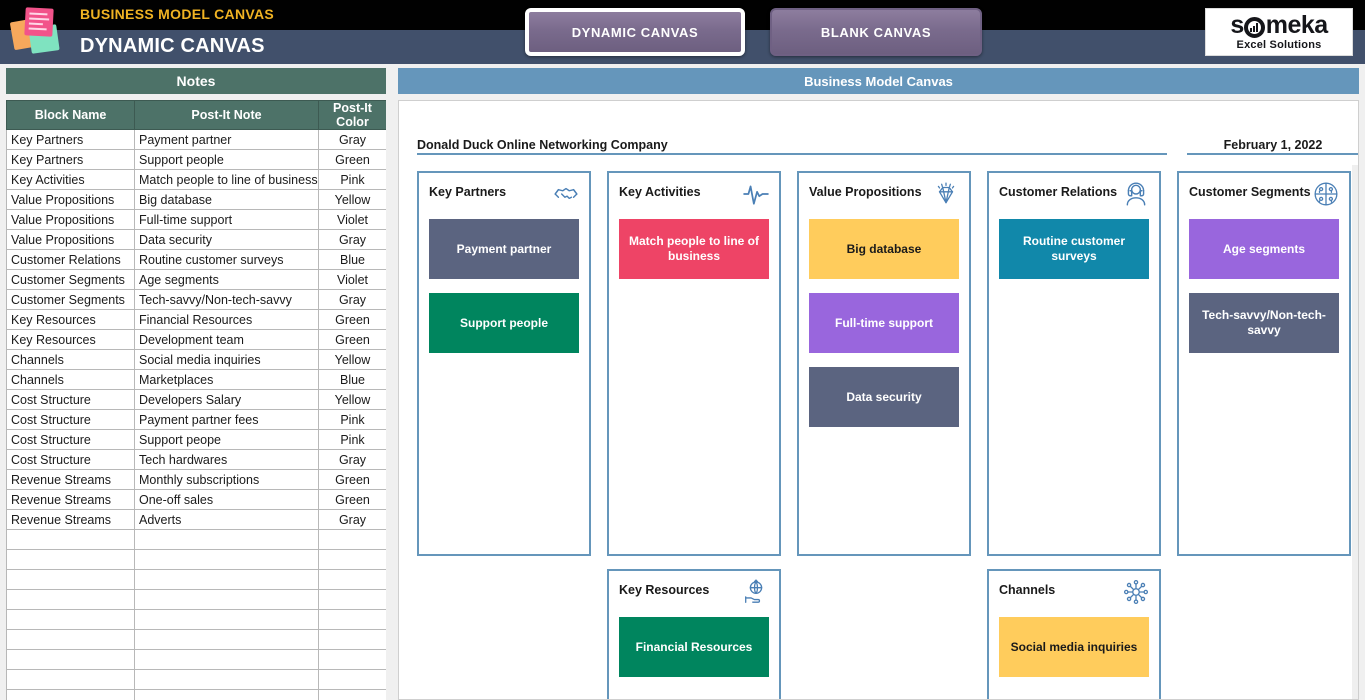 Image resolution: width=1365 pixels, height=700 pixels. What do you see at coordinates (694, 249) in the screenshot?
I see `post-it-note: Match people to line of business` at bounding box center [694, 249].